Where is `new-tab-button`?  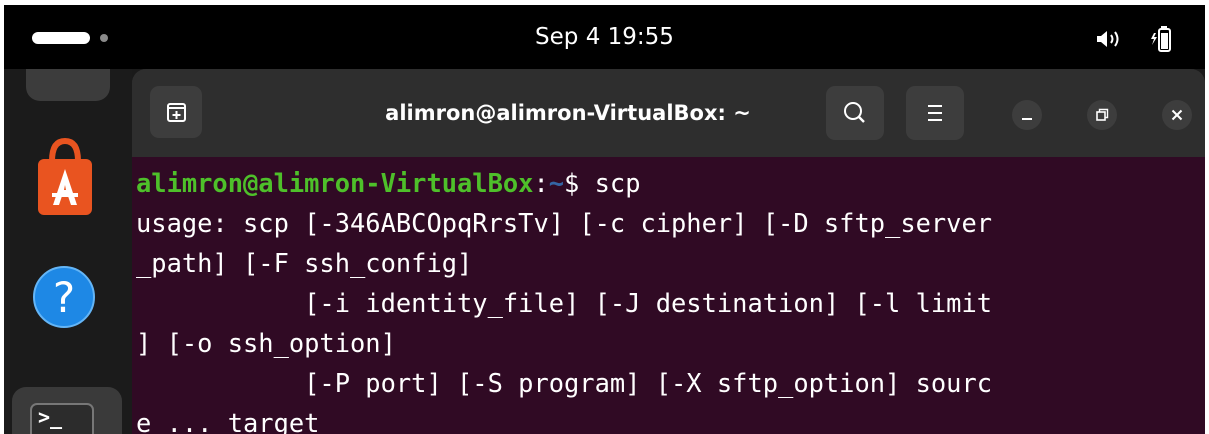 new-tab-button is located at coordinates (176, 112).